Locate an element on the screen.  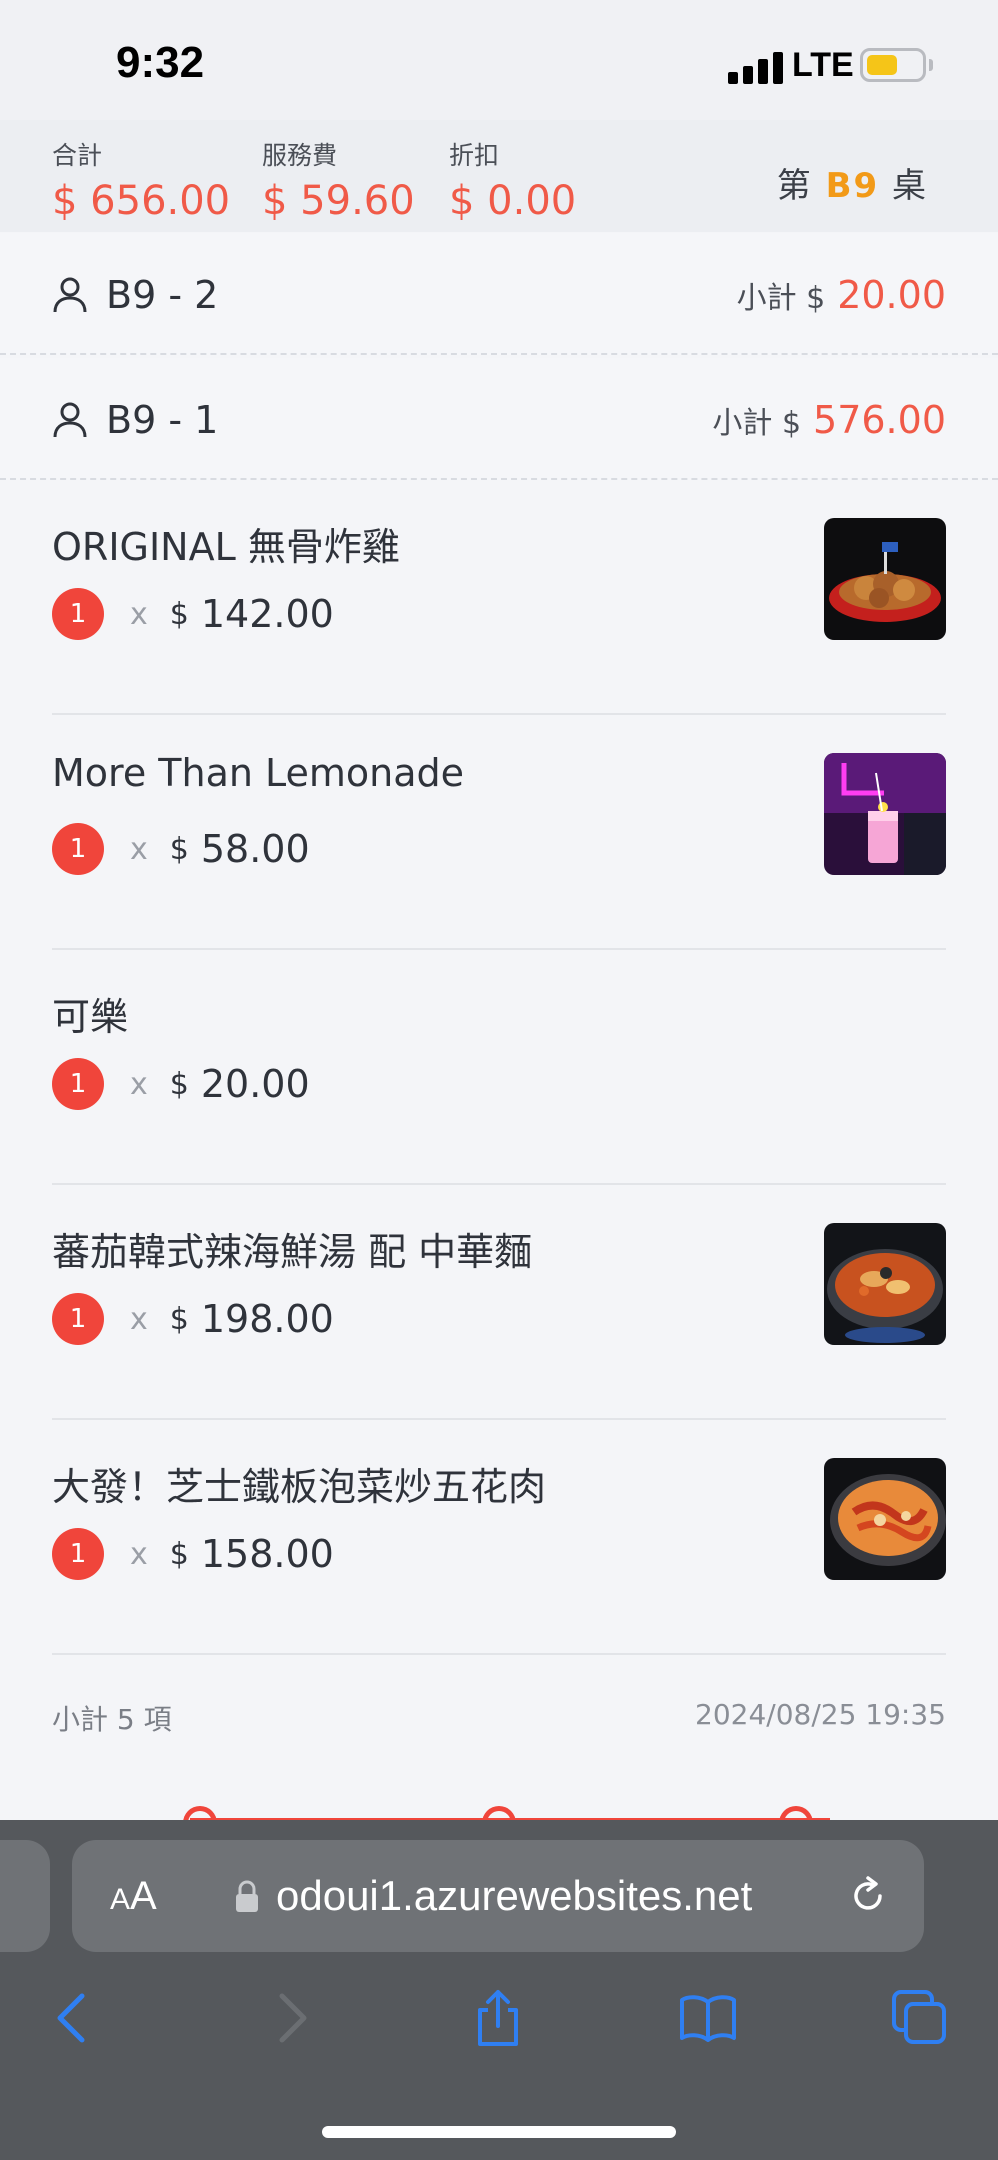
lock-icon is located at coordinates (247, 1896).